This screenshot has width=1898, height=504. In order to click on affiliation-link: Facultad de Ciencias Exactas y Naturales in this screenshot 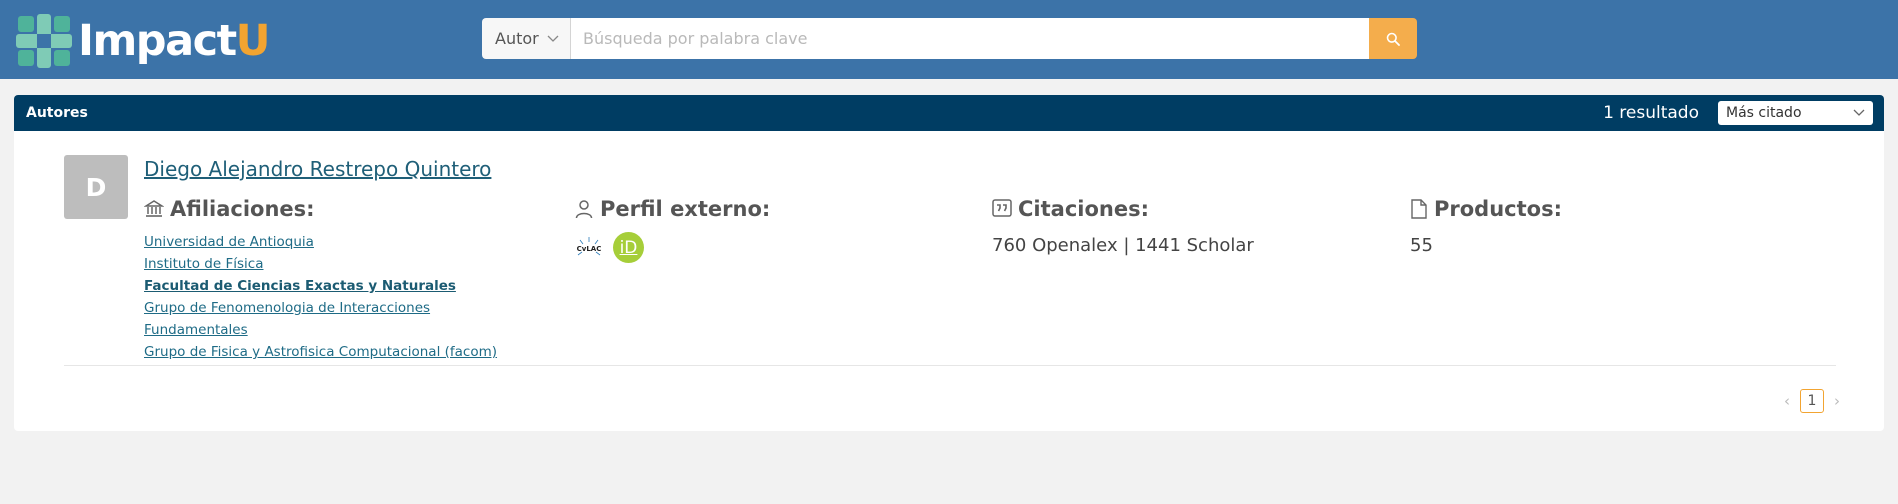, I will do `click(320, 286)`.